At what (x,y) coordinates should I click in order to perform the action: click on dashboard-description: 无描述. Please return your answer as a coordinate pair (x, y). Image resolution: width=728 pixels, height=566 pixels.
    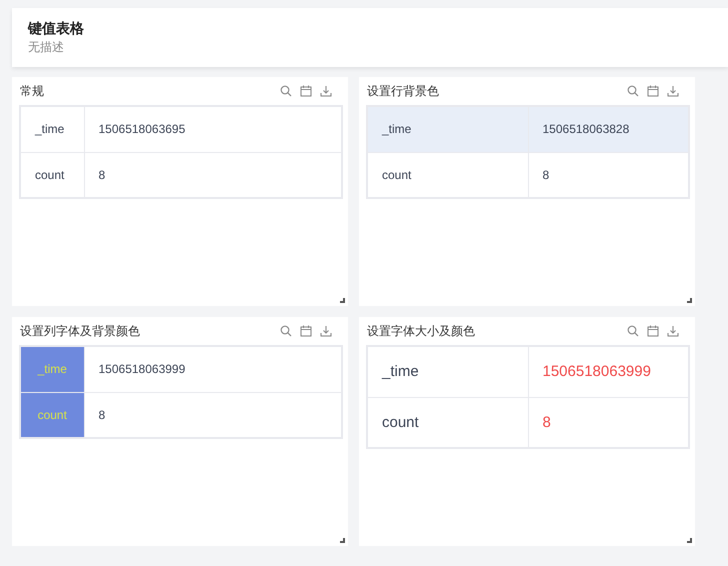
    Looking at the image, I should click on (46, 47).